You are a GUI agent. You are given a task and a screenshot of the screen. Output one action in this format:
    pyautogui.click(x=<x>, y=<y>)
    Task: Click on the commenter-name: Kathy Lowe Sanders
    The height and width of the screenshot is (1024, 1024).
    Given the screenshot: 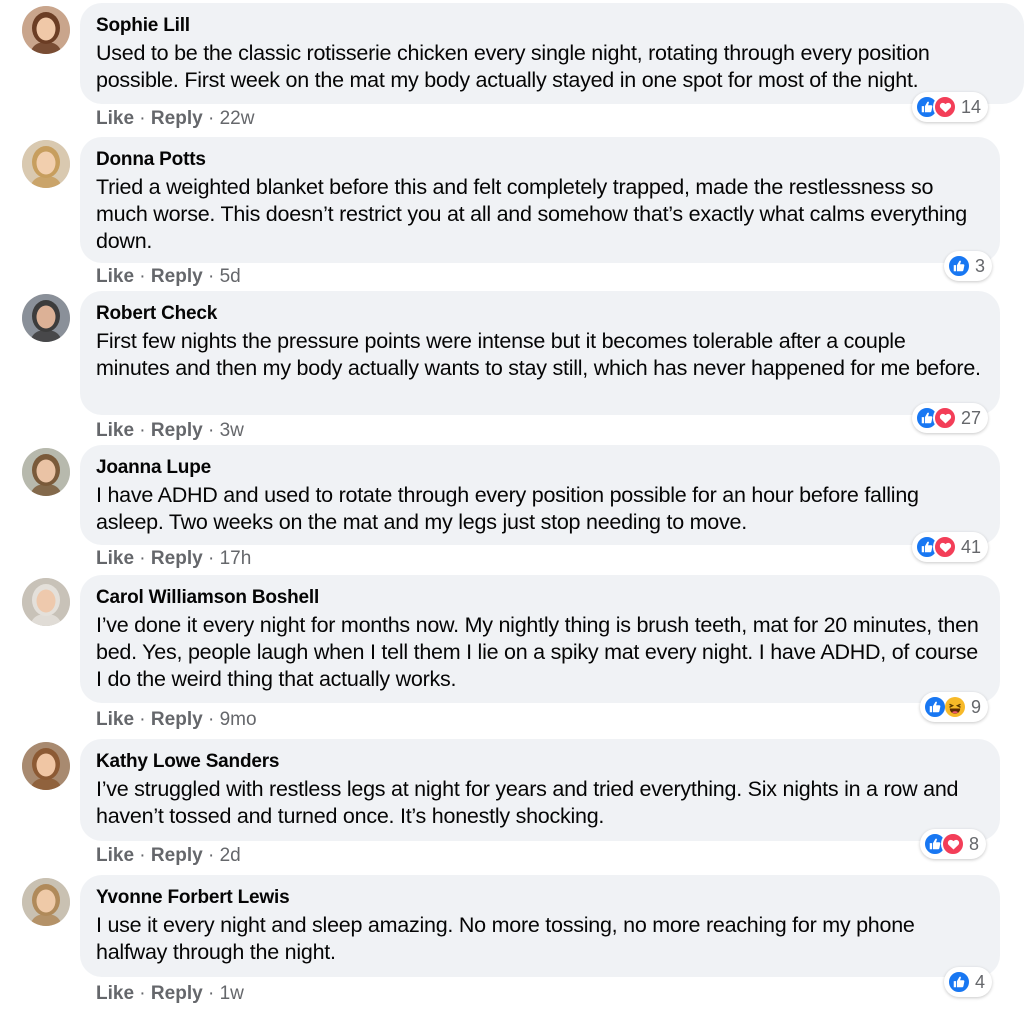 What is the action you would take?
    pyautogui.click(x=540, y=762)
    